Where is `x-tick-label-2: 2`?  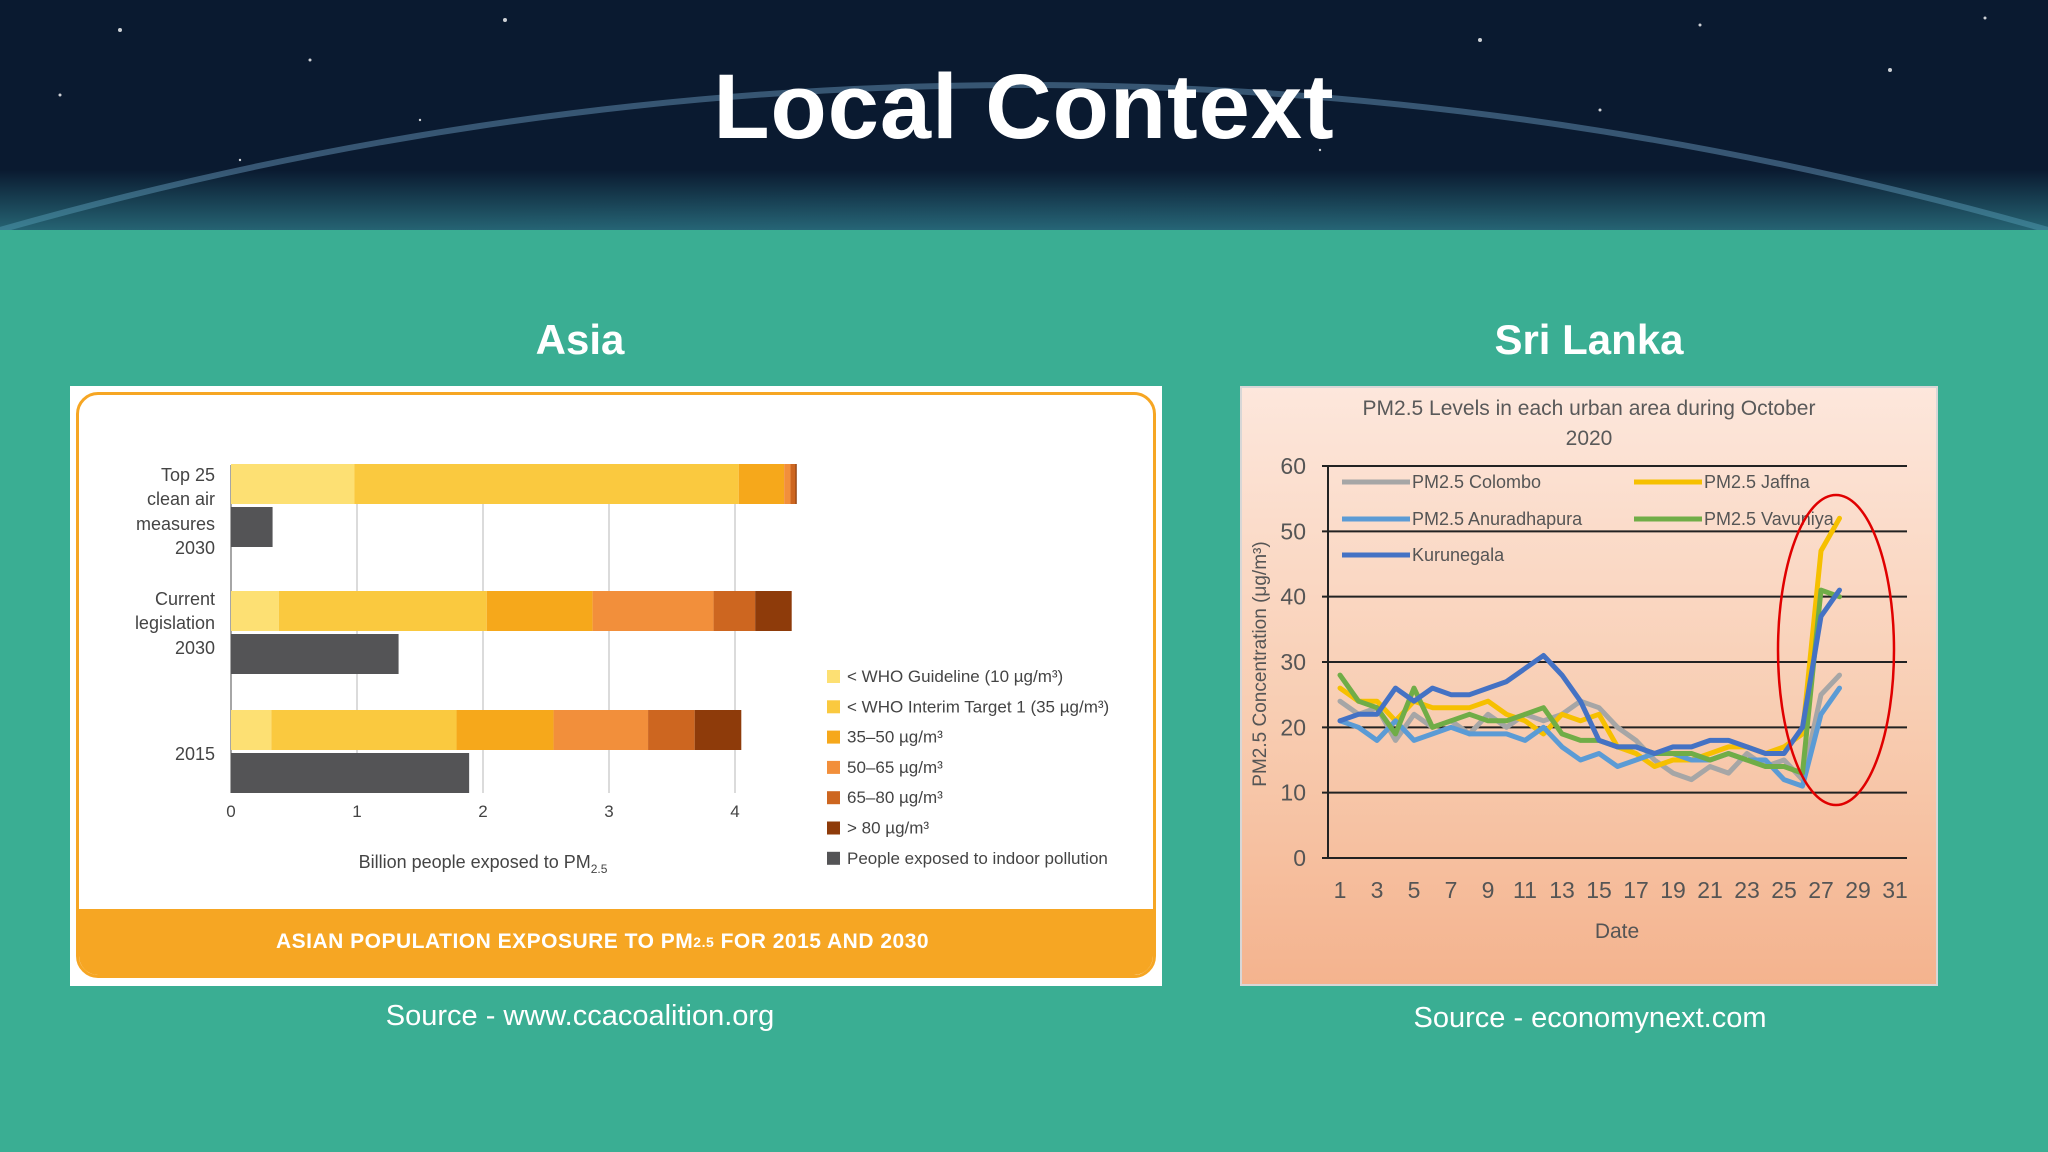 x-tick-label-2: 2 is located at coordinates (482, 811).